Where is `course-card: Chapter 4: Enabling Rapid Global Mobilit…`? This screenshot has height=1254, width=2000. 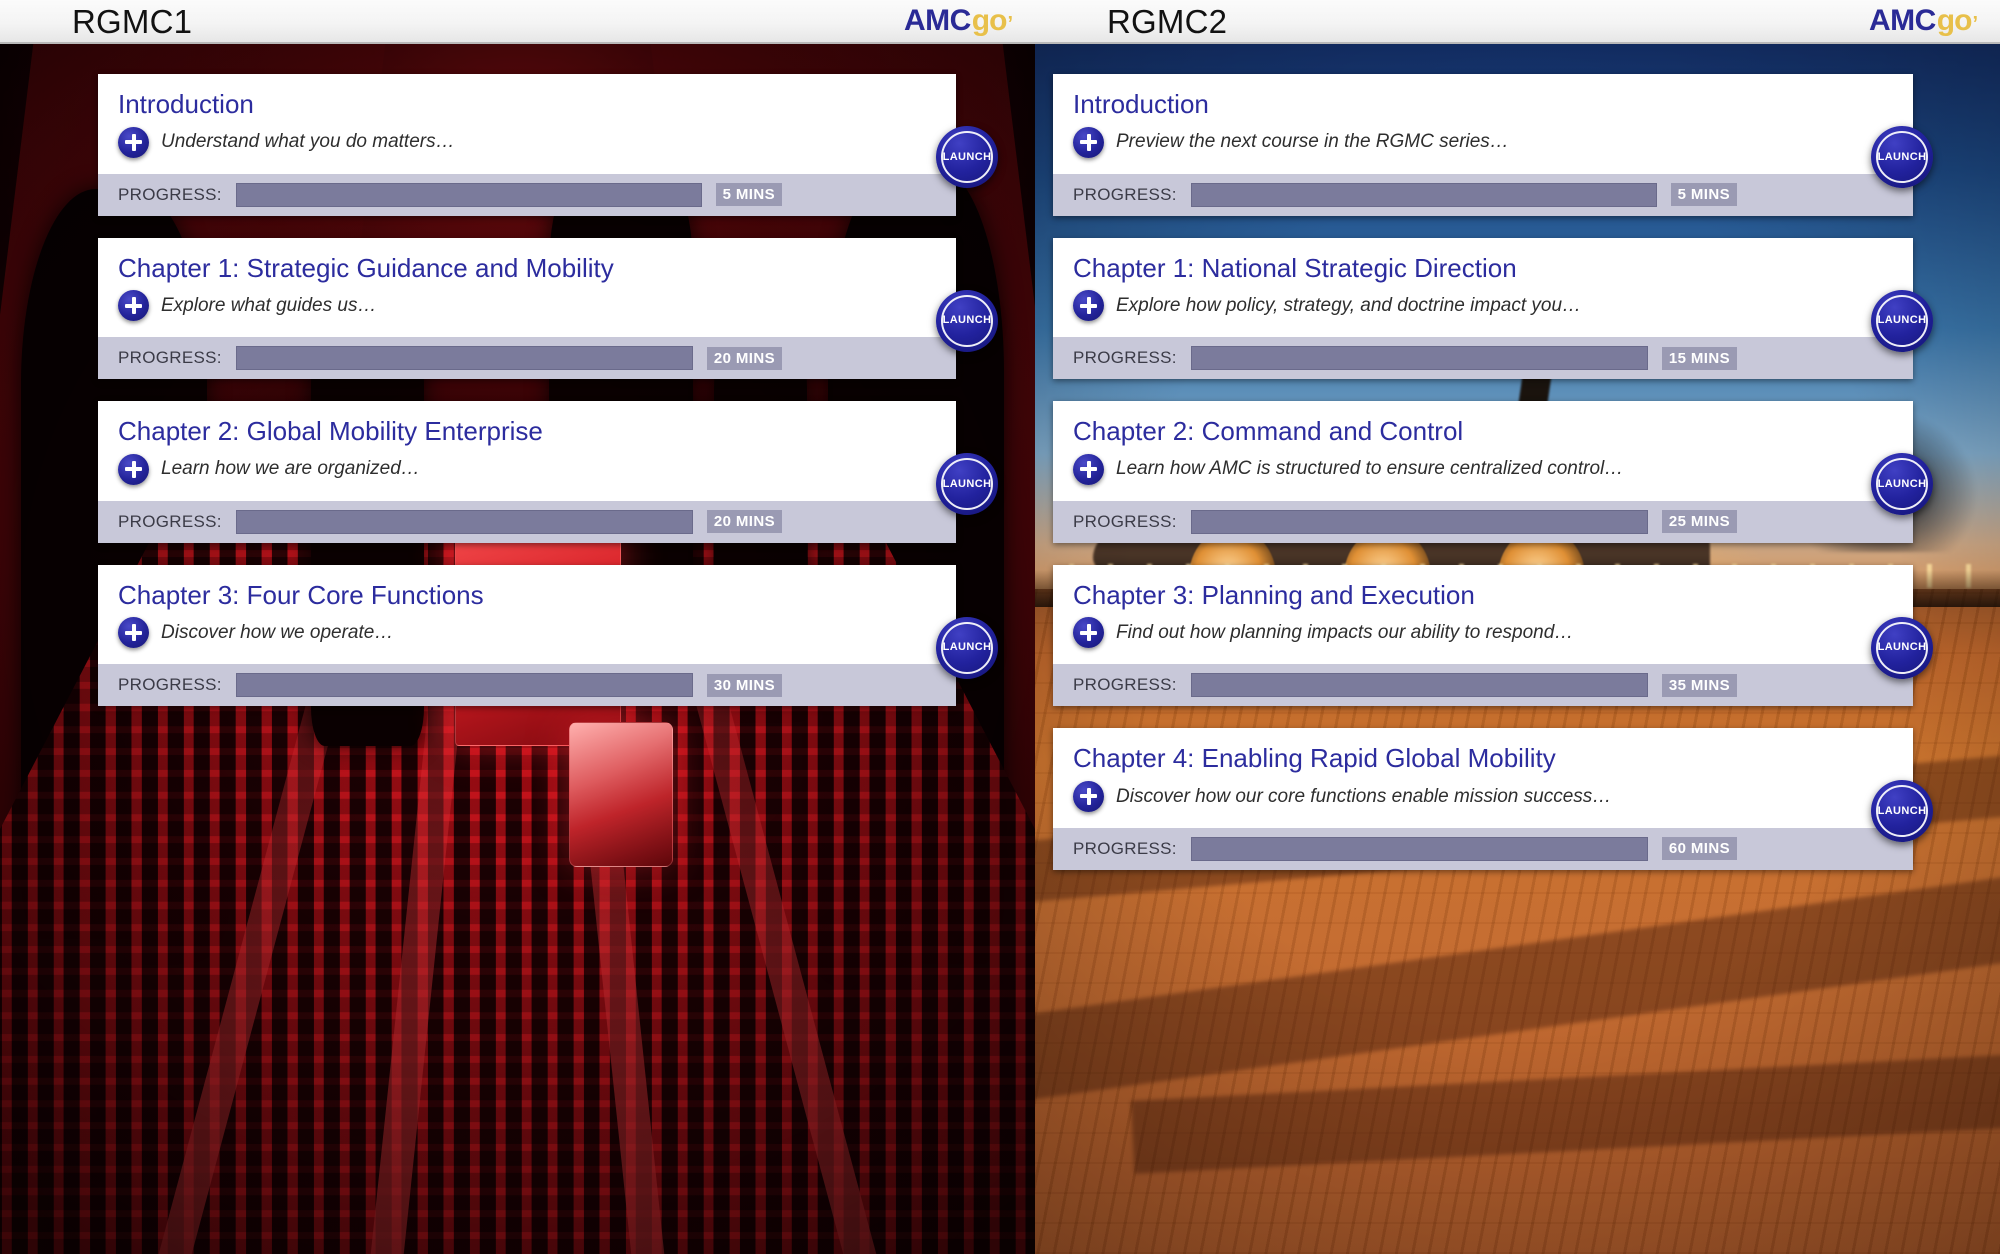 course-card: Chapter 4: Enabling Rapid Global Mobilit… is located at coordinates (1493, 799).